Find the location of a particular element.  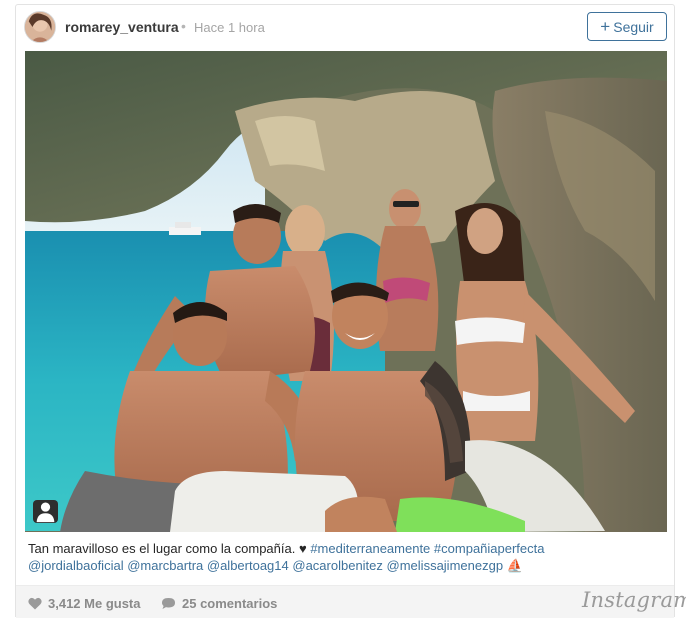

username-link: romarey_ventura is located at coordinates (122, 27).